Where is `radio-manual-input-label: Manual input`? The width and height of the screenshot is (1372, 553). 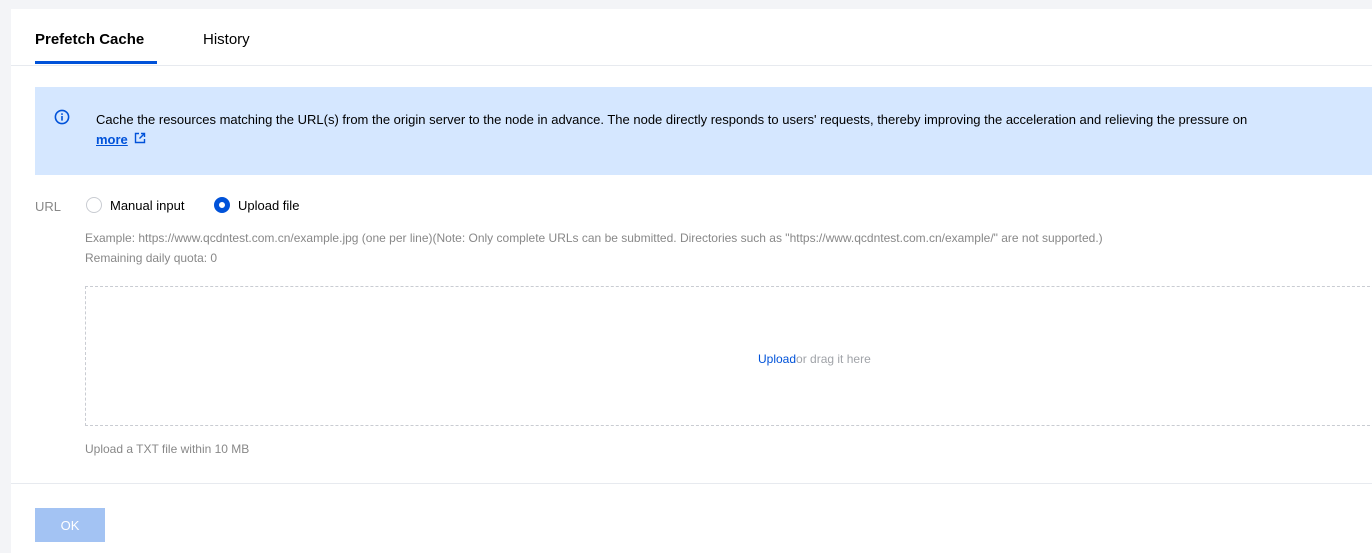
radio-manual-input-label: Manual input is located at coordinates (147, 205).